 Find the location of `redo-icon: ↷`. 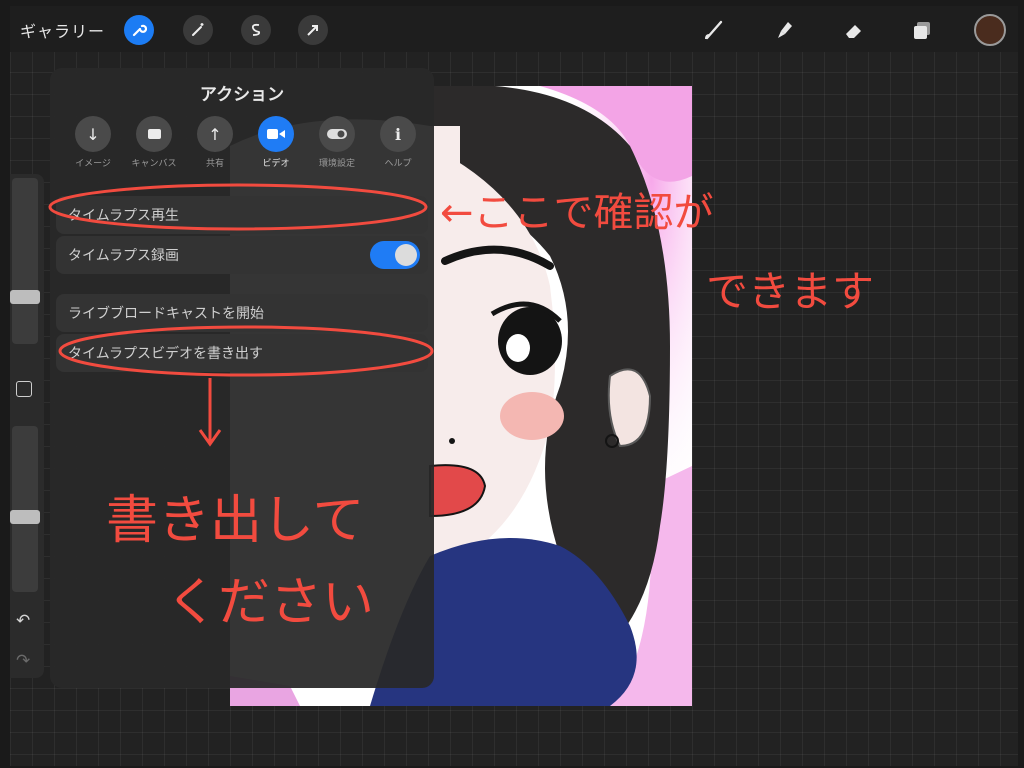

redo-icon: ↷ is located at coordinates (23, 661).